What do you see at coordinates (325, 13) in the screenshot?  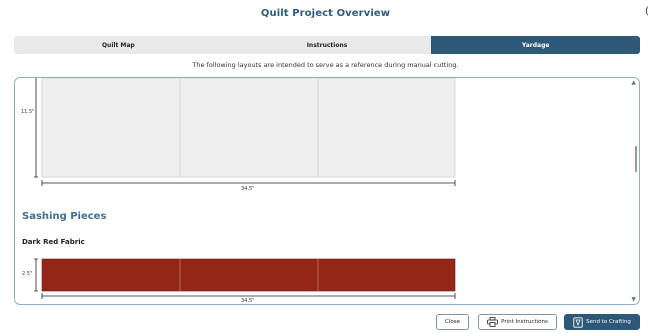 I see `page-title: Quilt Project Overview` at bounding box center [325, 13].